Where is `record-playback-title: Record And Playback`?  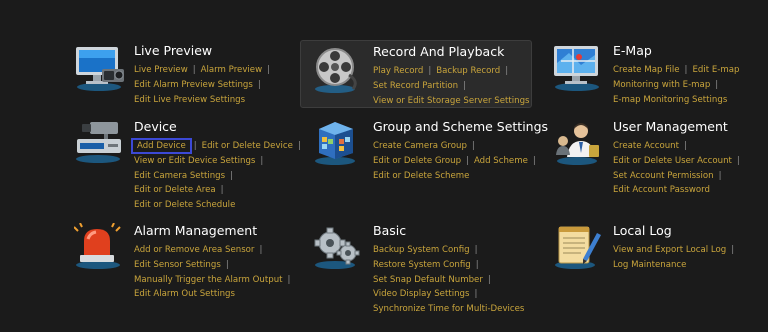 record-playback-title: Record And Playback is located at coordinates (438, 52).